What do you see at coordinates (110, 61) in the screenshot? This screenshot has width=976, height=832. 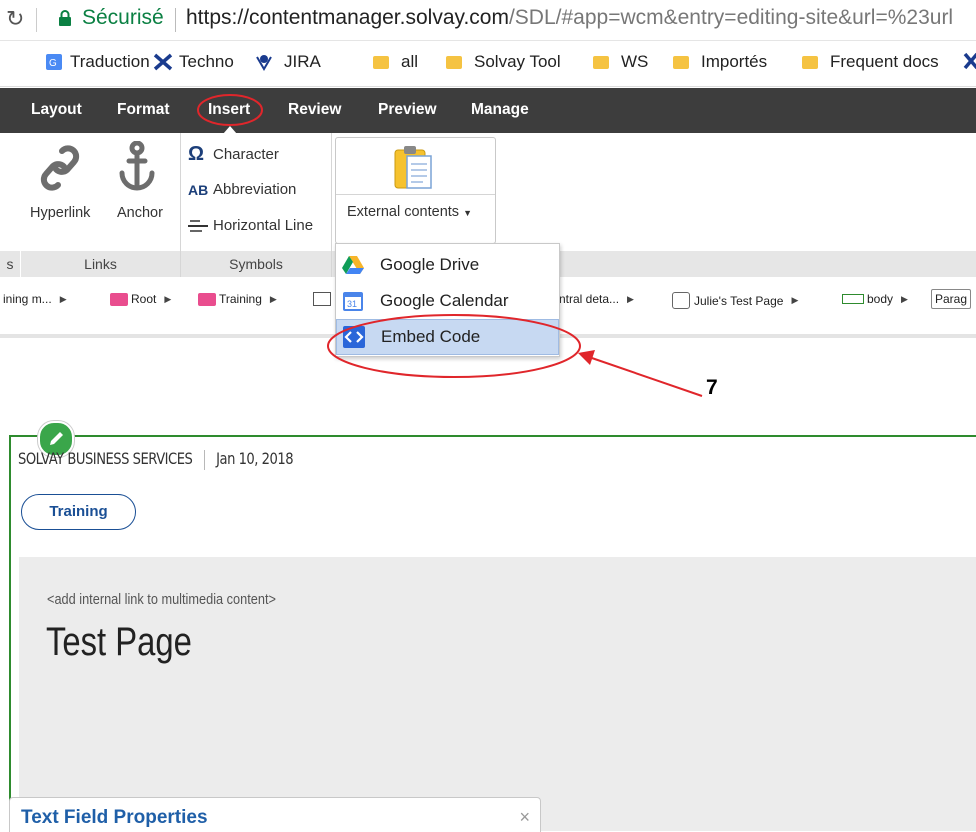 I see `bookmark-label: Traduction` at bounding box center [110, 61].